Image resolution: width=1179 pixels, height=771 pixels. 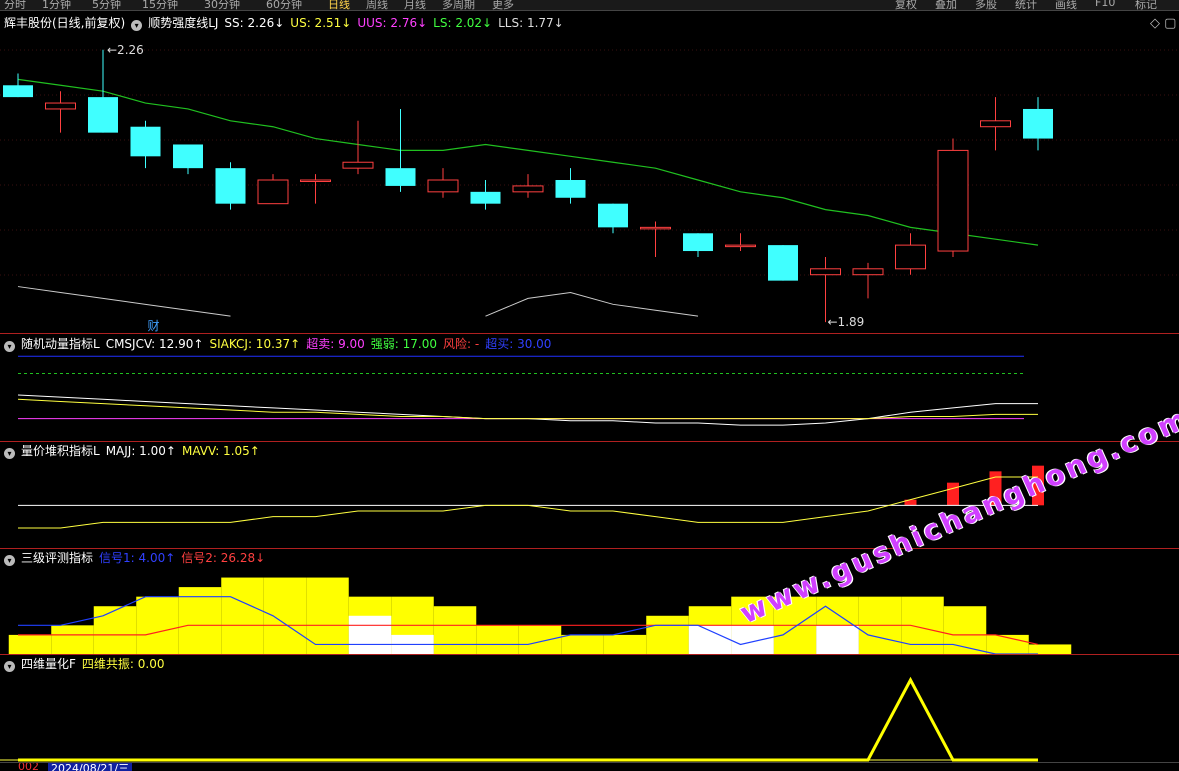 I want to click on high-price-label: ←2.26, so click(x=125, y=50).